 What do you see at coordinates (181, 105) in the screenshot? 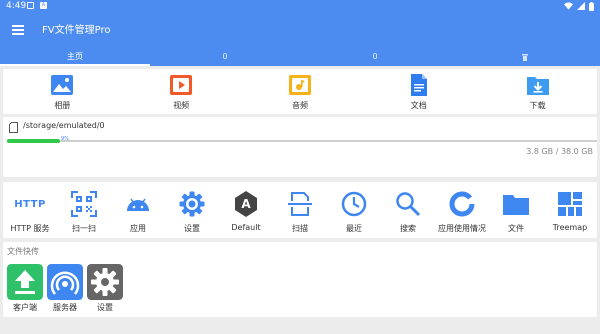
I see `category-label: 视频` at bounding box center [181, 105].